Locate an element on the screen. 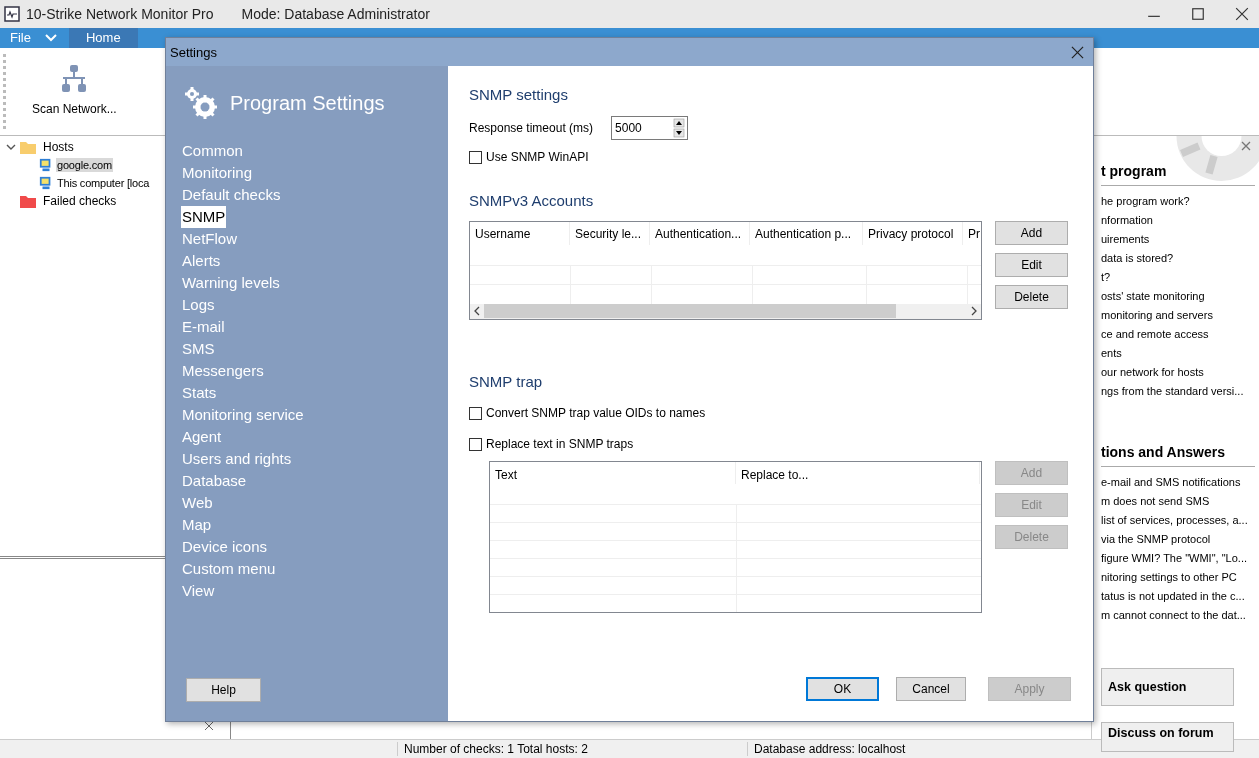 The width and height of the screenshot is (1259, 758). help-link: via the SNMP protocol is located at coordinates (1178, 539).